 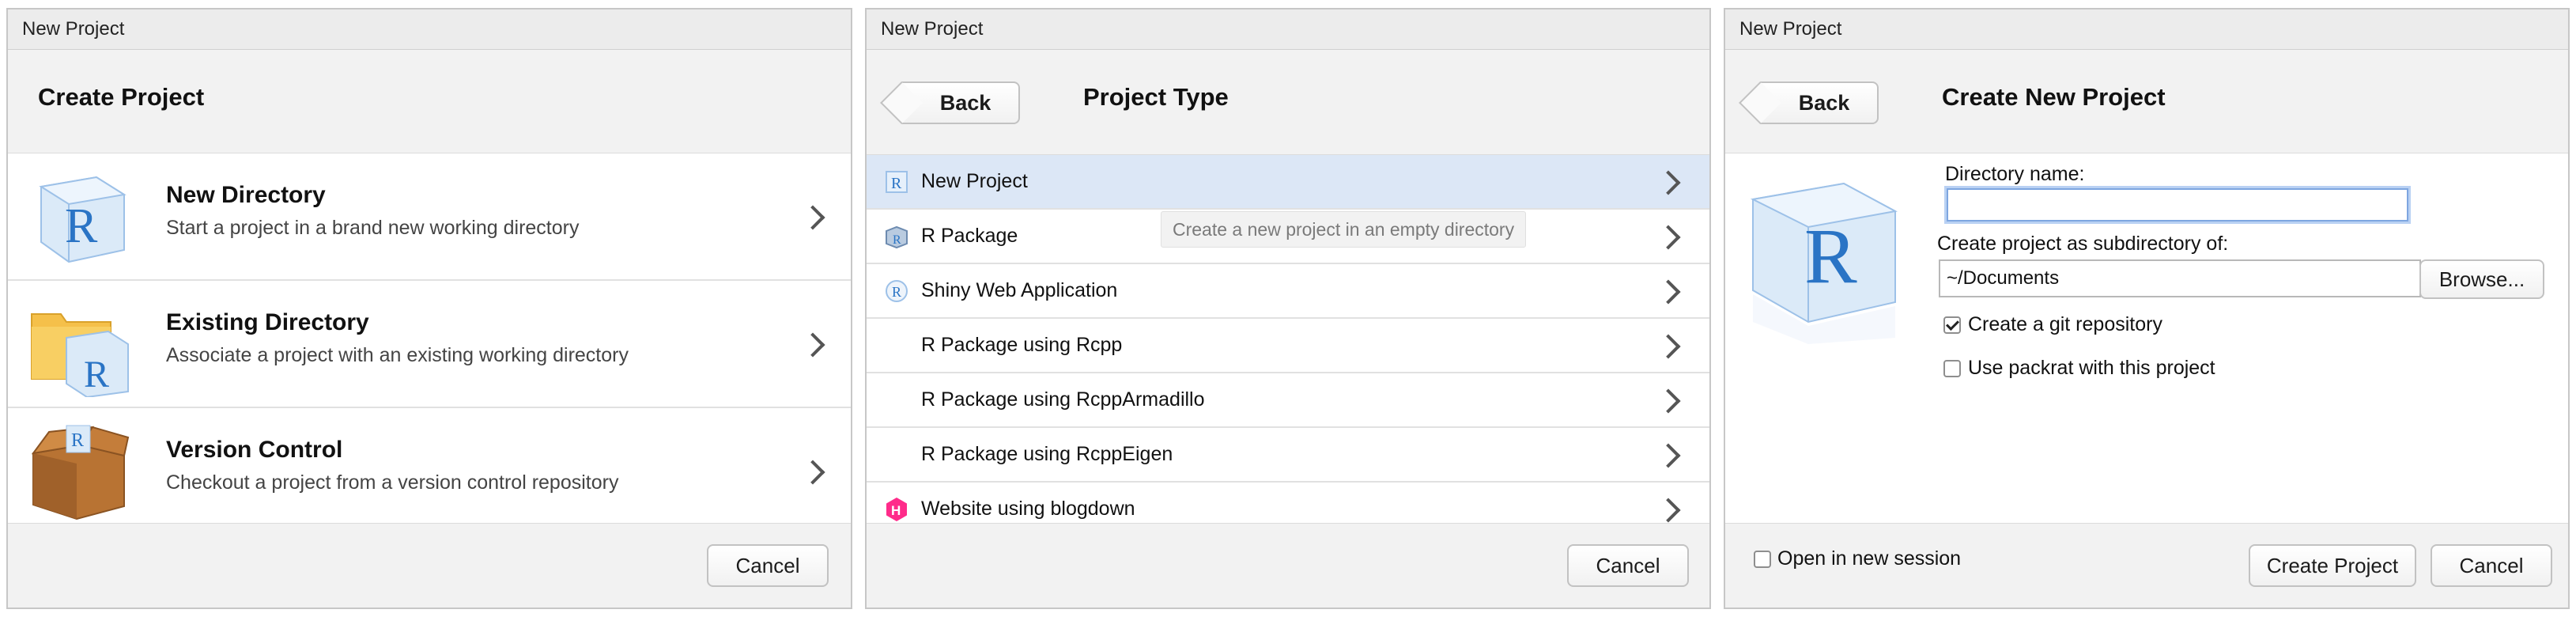 What do you see at coordinates (78, 471) in the screenshot?
I see `box-icon: R` at bounding box center [78, 471].